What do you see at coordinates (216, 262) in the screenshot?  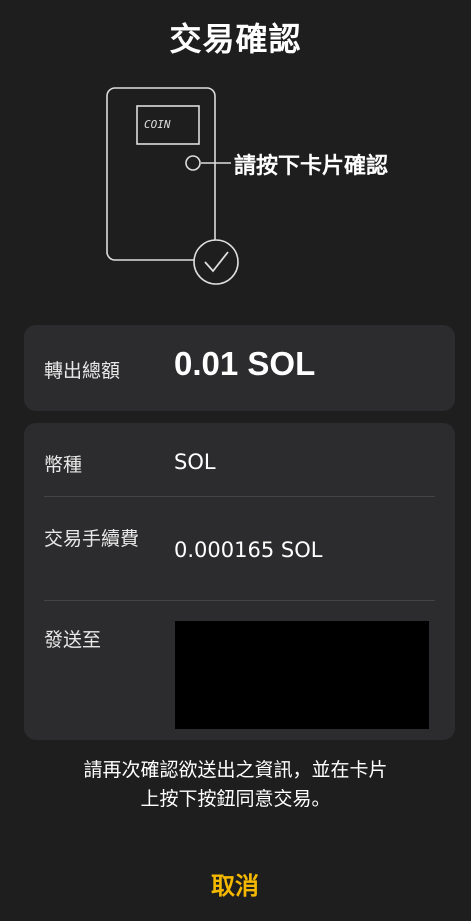 I see `check-circle-bg` at bounding box center [216, 262].